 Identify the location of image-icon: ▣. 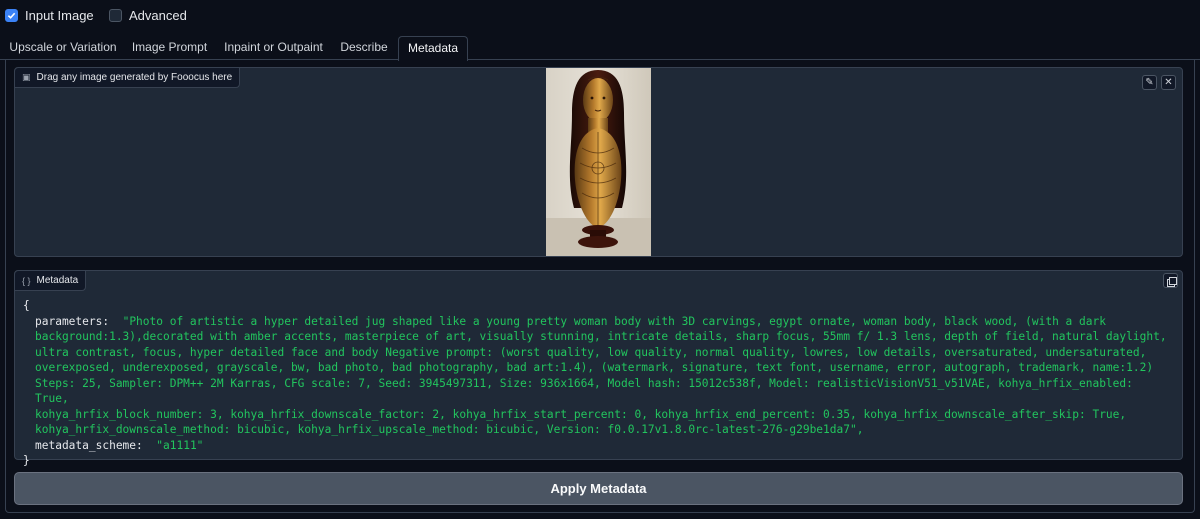
(26, 77).